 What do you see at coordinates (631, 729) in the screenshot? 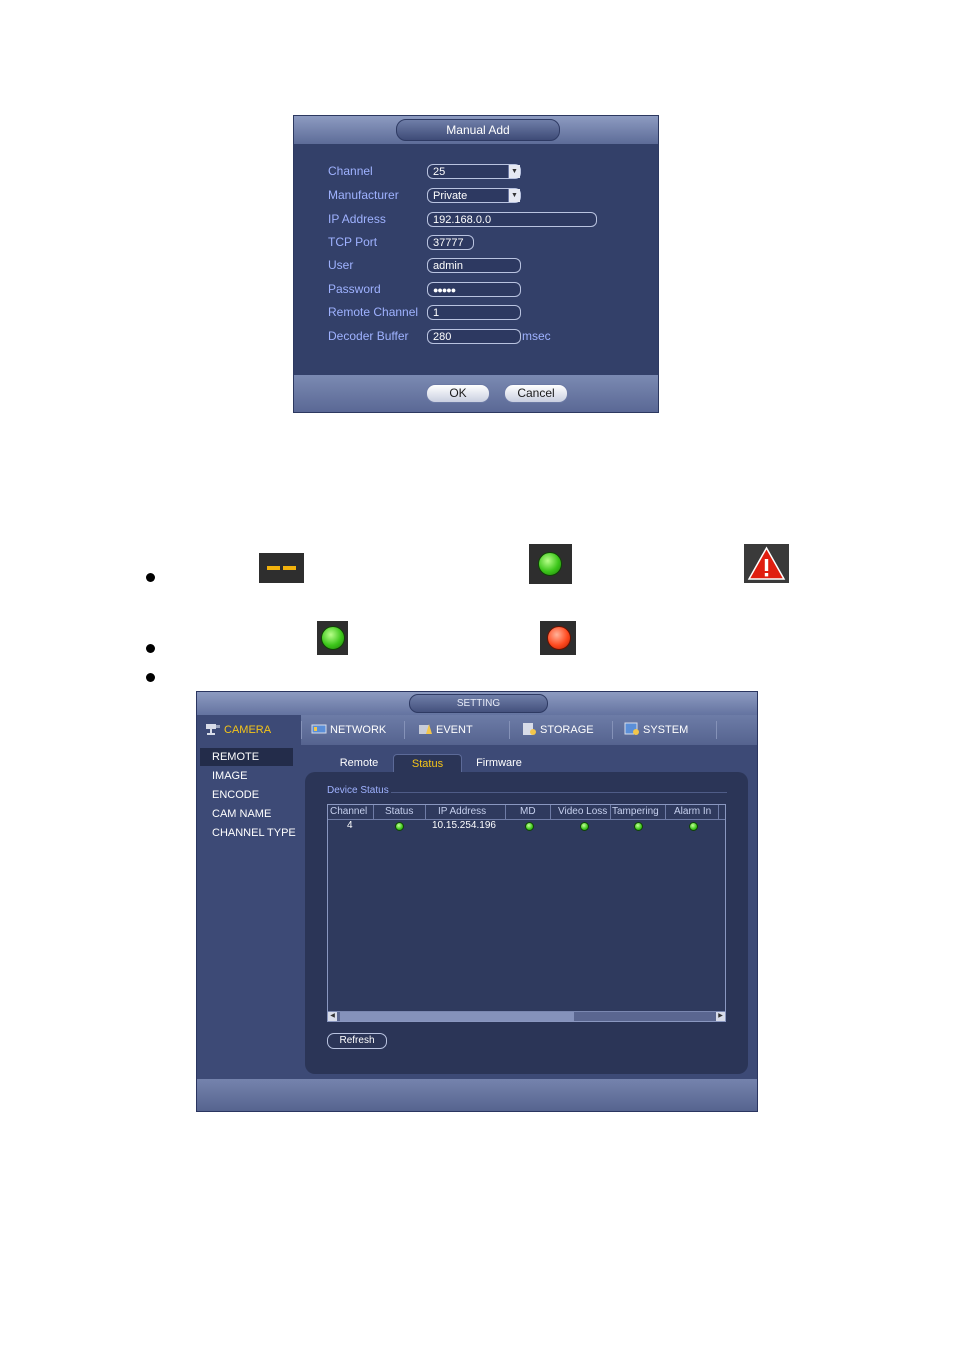
I see `system-icon` at bounding box center [631, 729].